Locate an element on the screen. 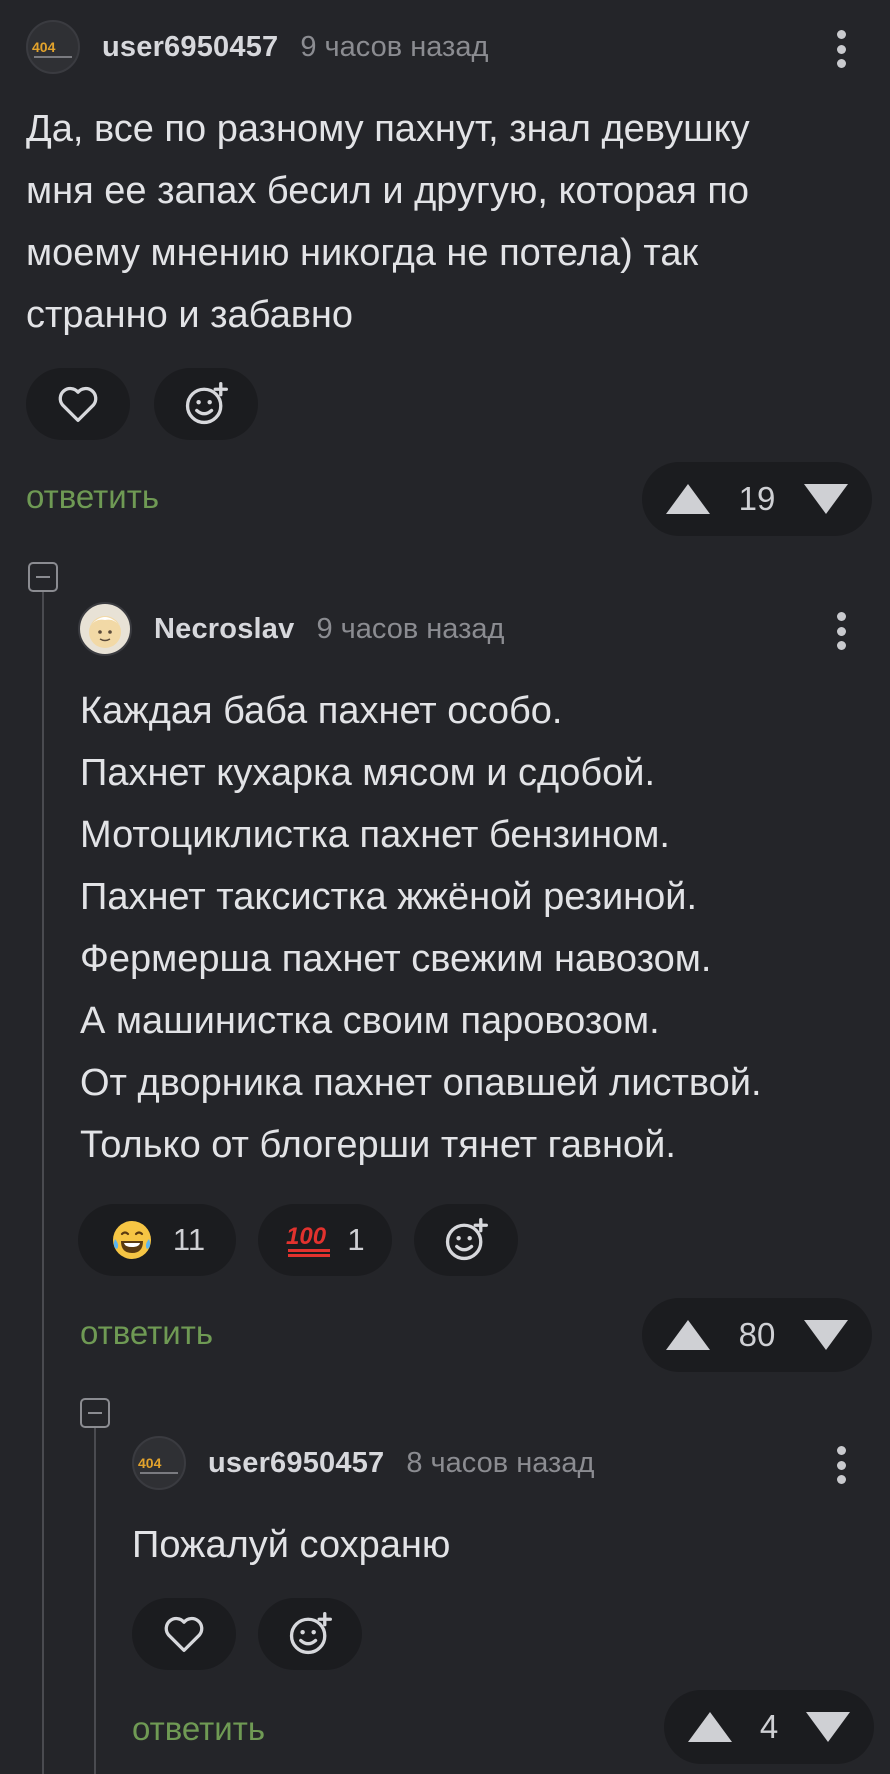  comment-header: 404 user6950457 8 часов назад is located at coordinates (363, 1463).